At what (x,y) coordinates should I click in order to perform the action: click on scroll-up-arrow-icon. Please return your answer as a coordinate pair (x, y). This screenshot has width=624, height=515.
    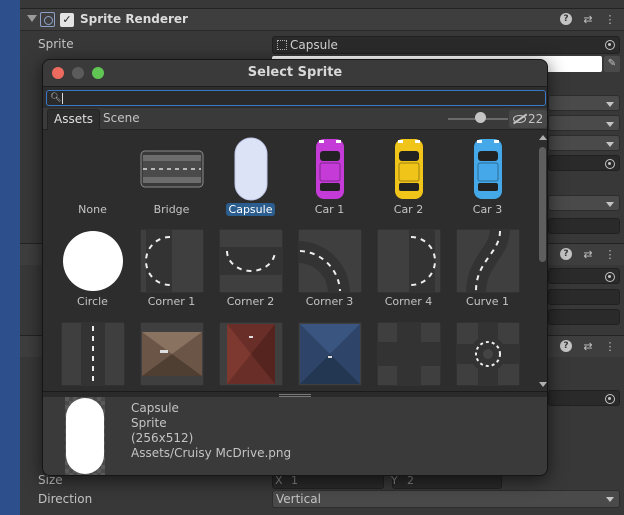
    Looking at the image, I should click on (543, 137).